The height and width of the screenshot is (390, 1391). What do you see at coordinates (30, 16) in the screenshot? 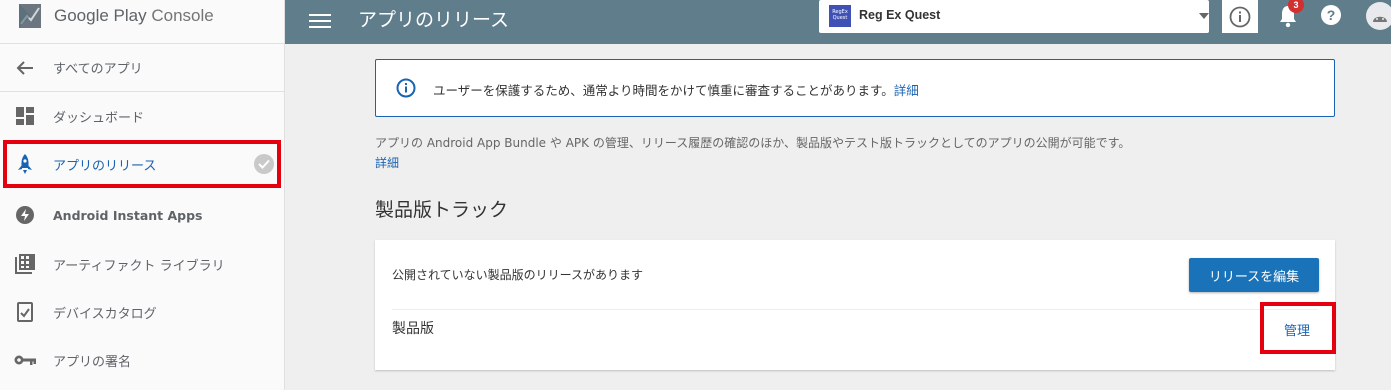
I see `play-console-logo-icon` at bounding box center [30, 16].